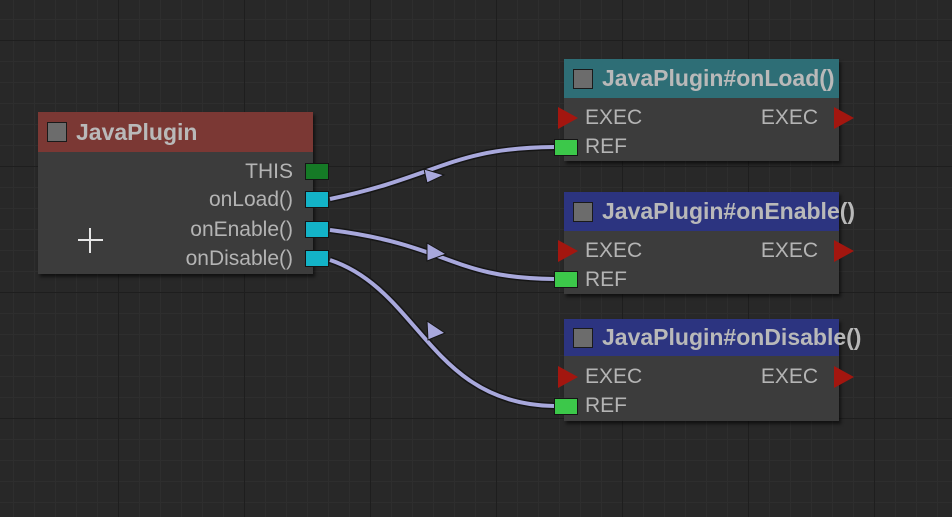  I want to click on node-title: JavaPlugin#onEnable(), so click(729, 211).